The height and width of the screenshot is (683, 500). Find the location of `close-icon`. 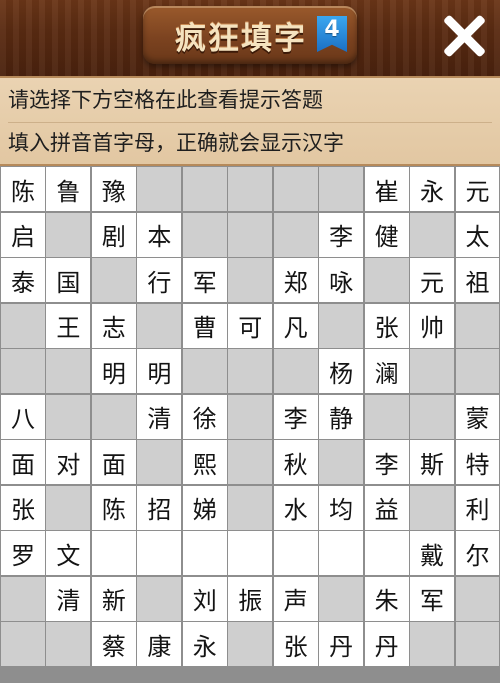

close-icon is located at coordinates (464, 36).